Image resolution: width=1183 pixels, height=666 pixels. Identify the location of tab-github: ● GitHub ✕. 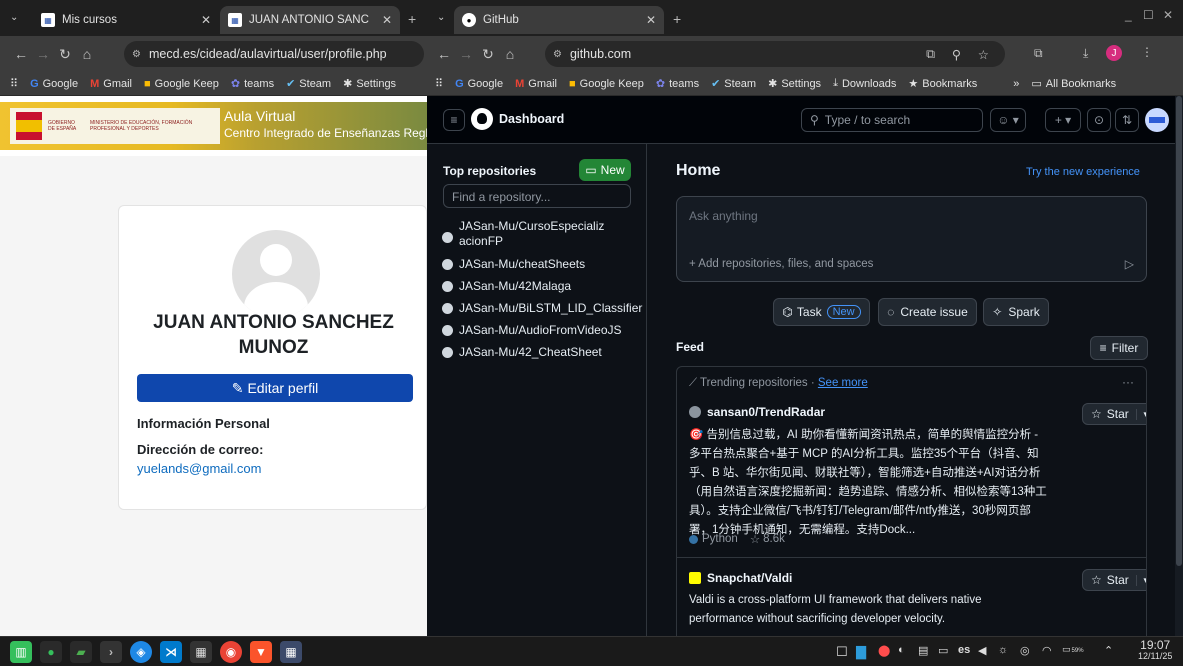
(559, 20).